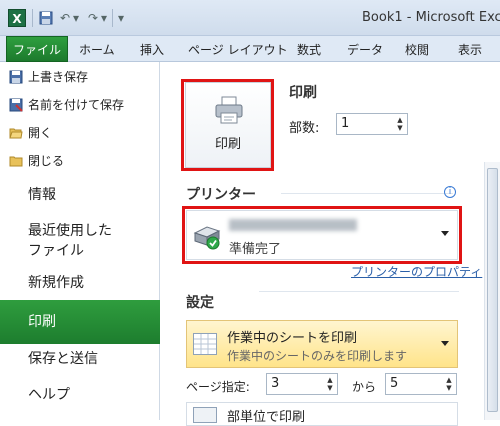 This screenshot has height=426, width=500. I want to click on printer-icon, so click(229, 110).